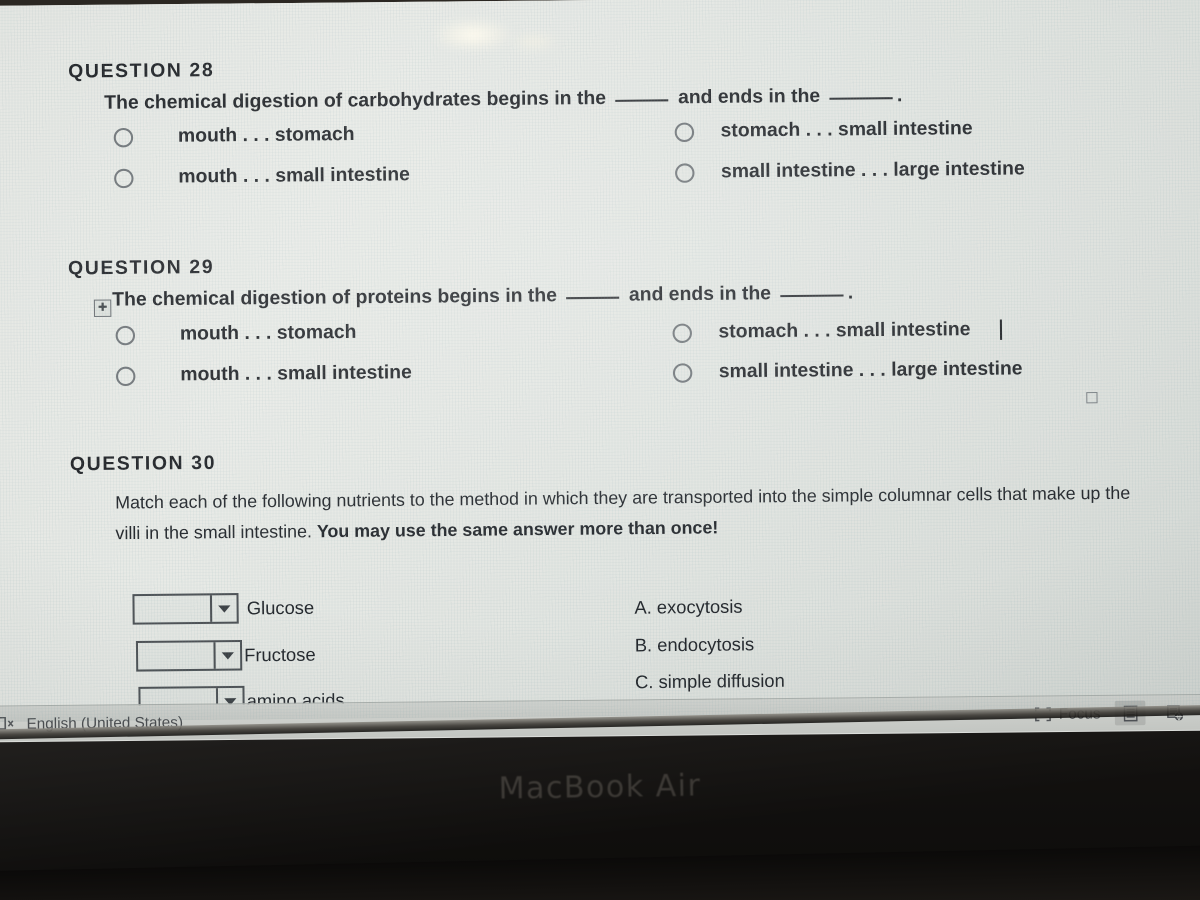 The width and height of the screenshot is (1200, 900). I want to click on question-29-option-4: small intestine . . . large intestine, so click(847, 371).